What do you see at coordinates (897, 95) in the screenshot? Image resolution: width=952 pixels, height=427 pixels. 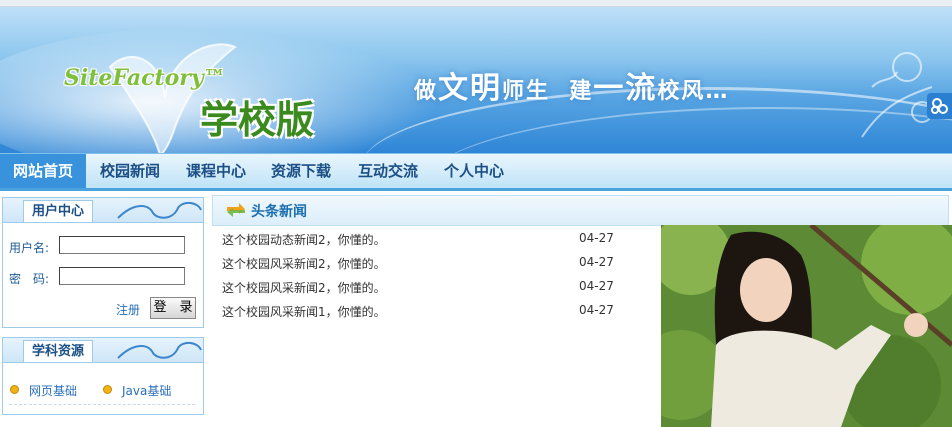 I see `flower-decoration` at bounding box center [897, 95].